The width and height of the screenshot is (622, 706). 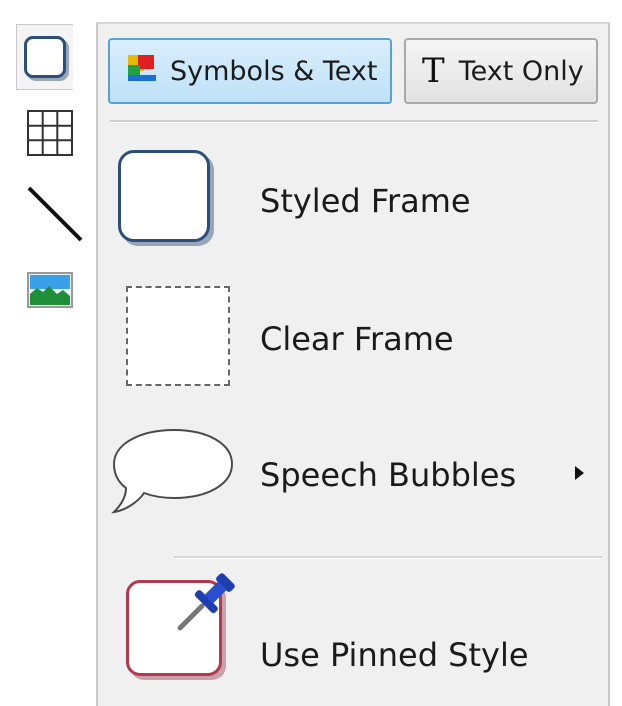 I want to click on menu-item-speech-bubbles: Speech Bubbles, so click(x=353, y=482).